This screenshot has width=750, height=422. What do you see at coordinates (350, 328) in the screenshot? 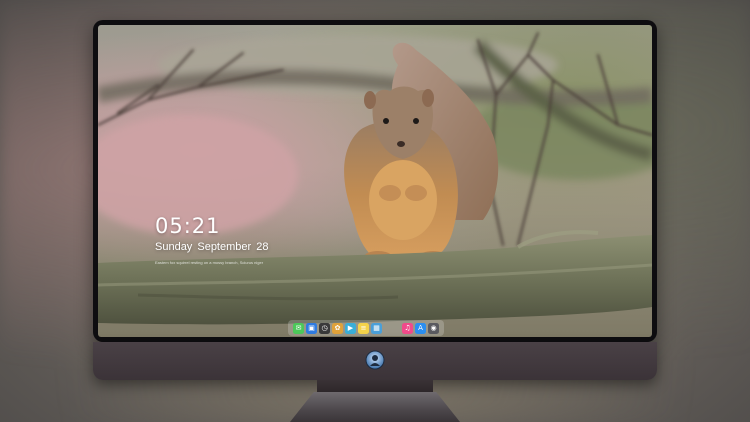
I see `video-icon: ▶` at bounding box center [350, 328].